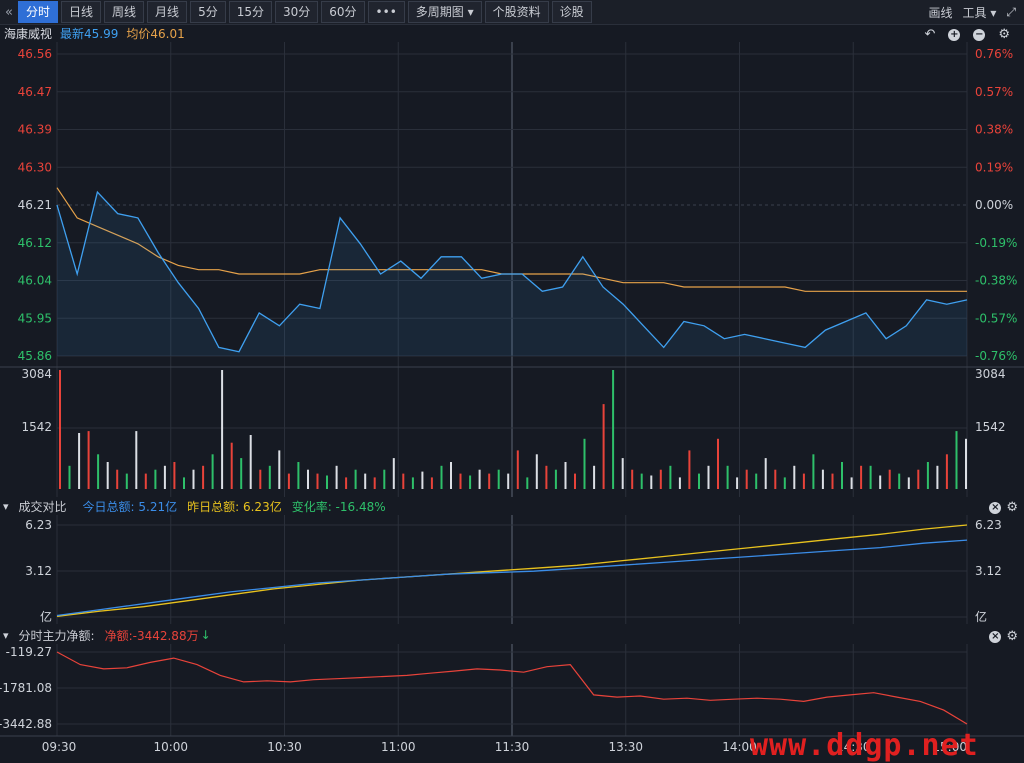 The image size is (1024, 763). What do you see at coordinates (35, 130) in the screenshot?
I see `price-tick-label: 46.39` at bounding box center [35, 130].